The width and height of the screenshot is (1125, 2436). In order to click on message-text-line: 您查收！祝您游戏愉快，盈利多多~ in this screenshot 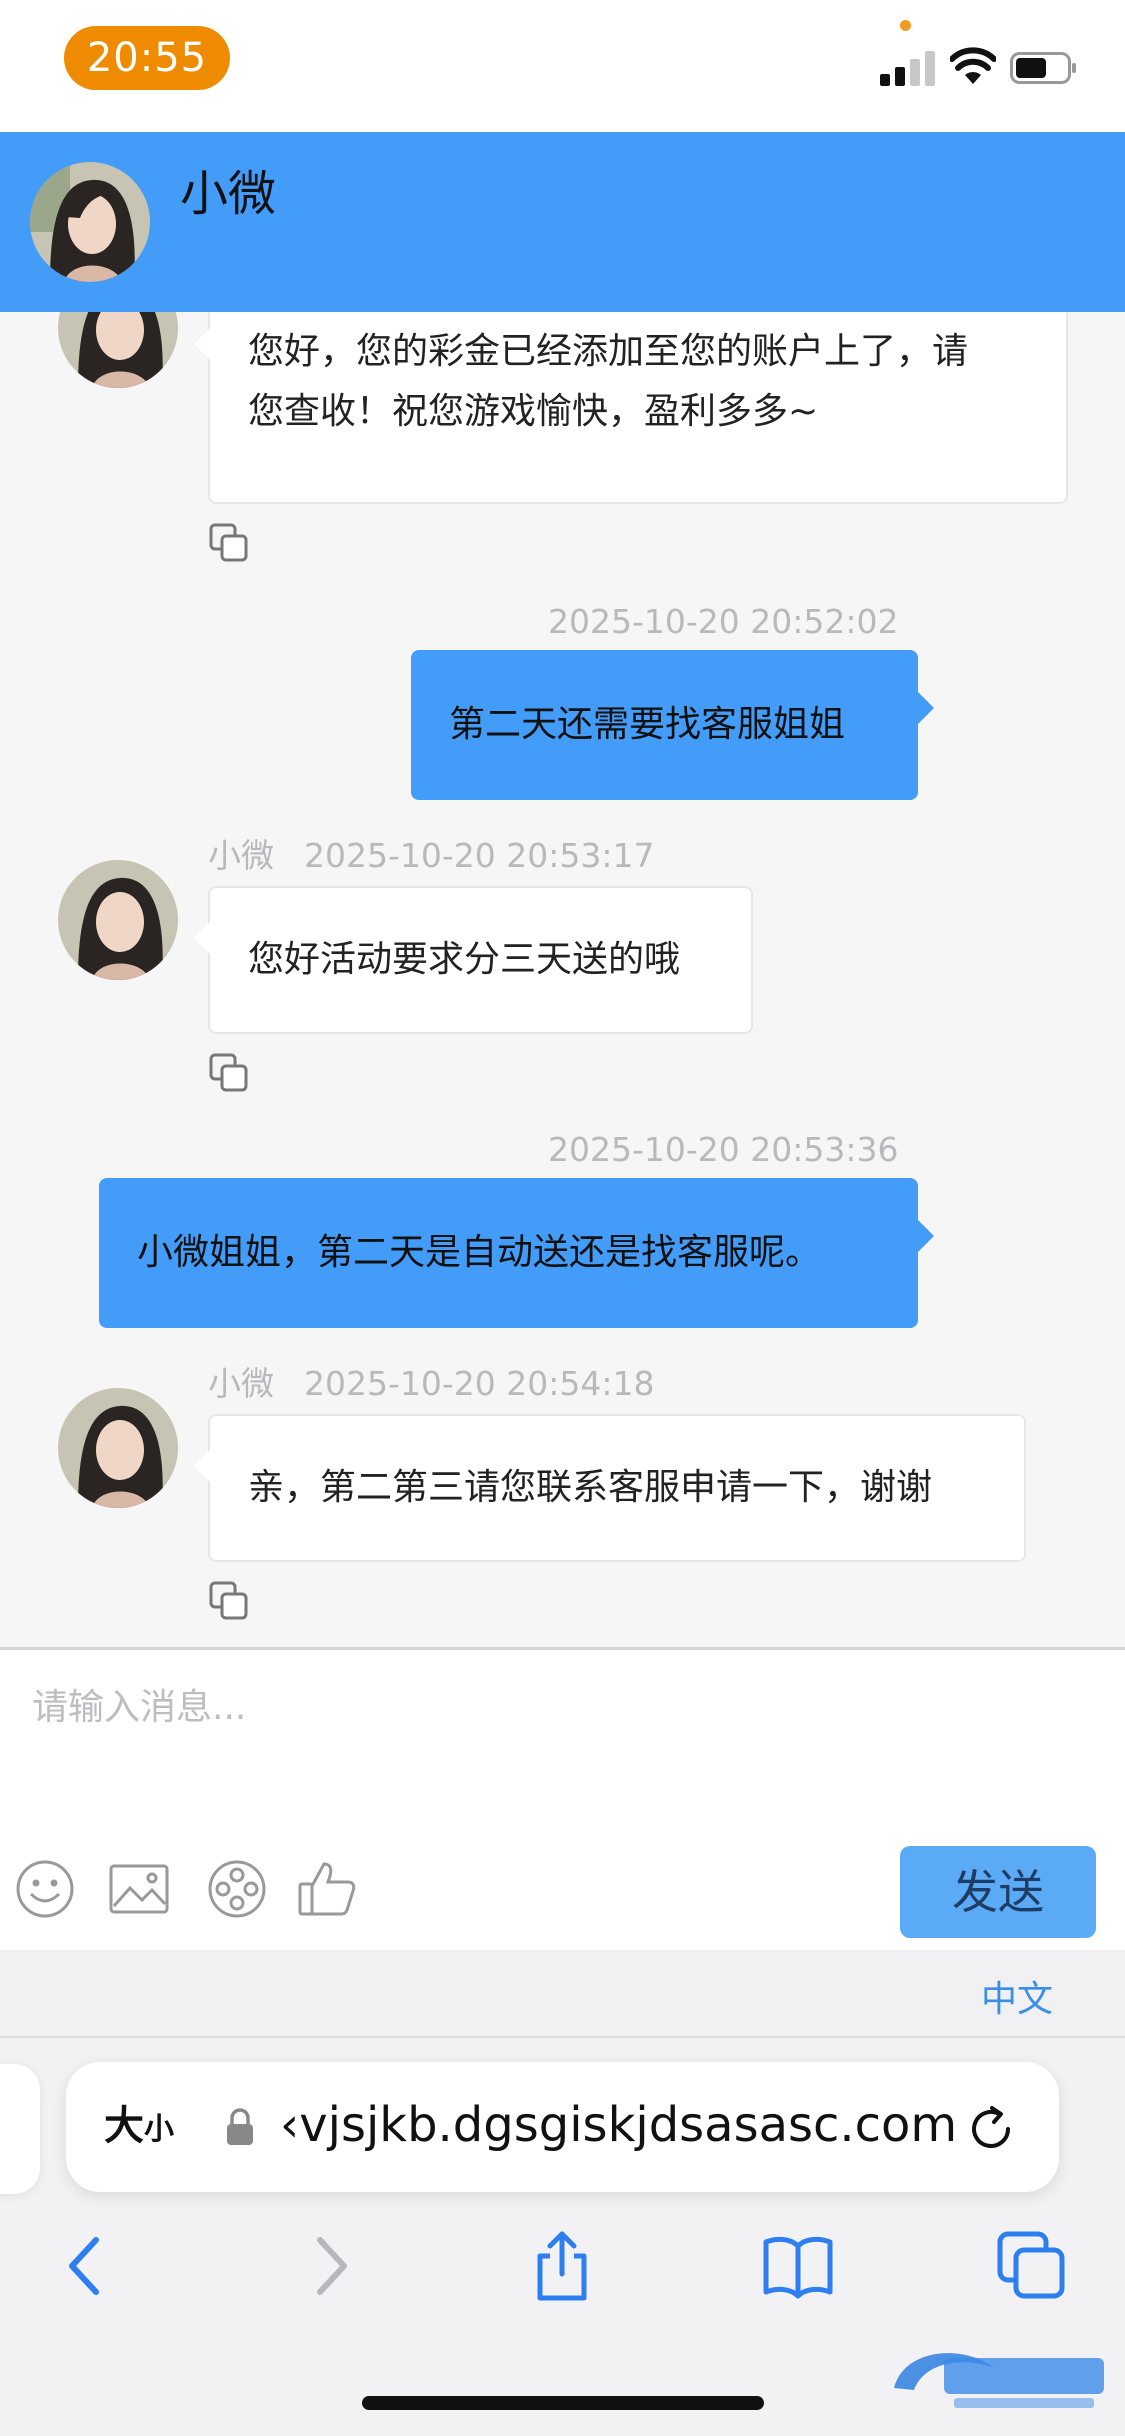, I will do `click(533, 411)`.